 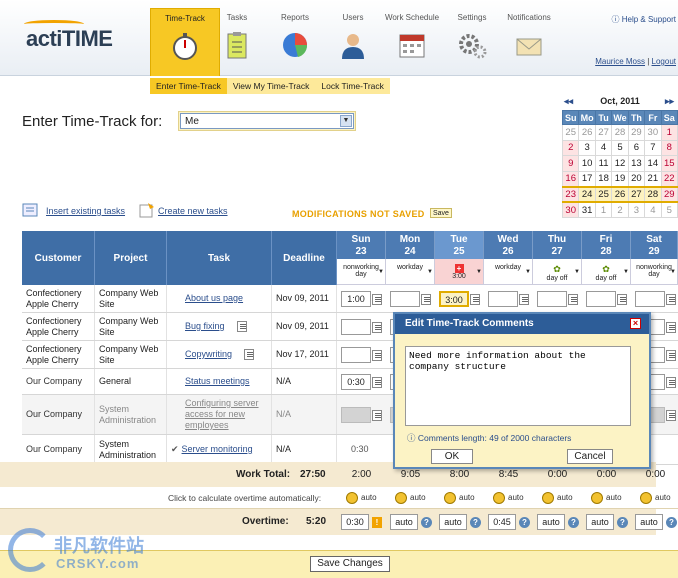 What do you see at coordinates (147, 210) in the screenshot?
I see `create-task-icon` at bounding box center [147, 210].